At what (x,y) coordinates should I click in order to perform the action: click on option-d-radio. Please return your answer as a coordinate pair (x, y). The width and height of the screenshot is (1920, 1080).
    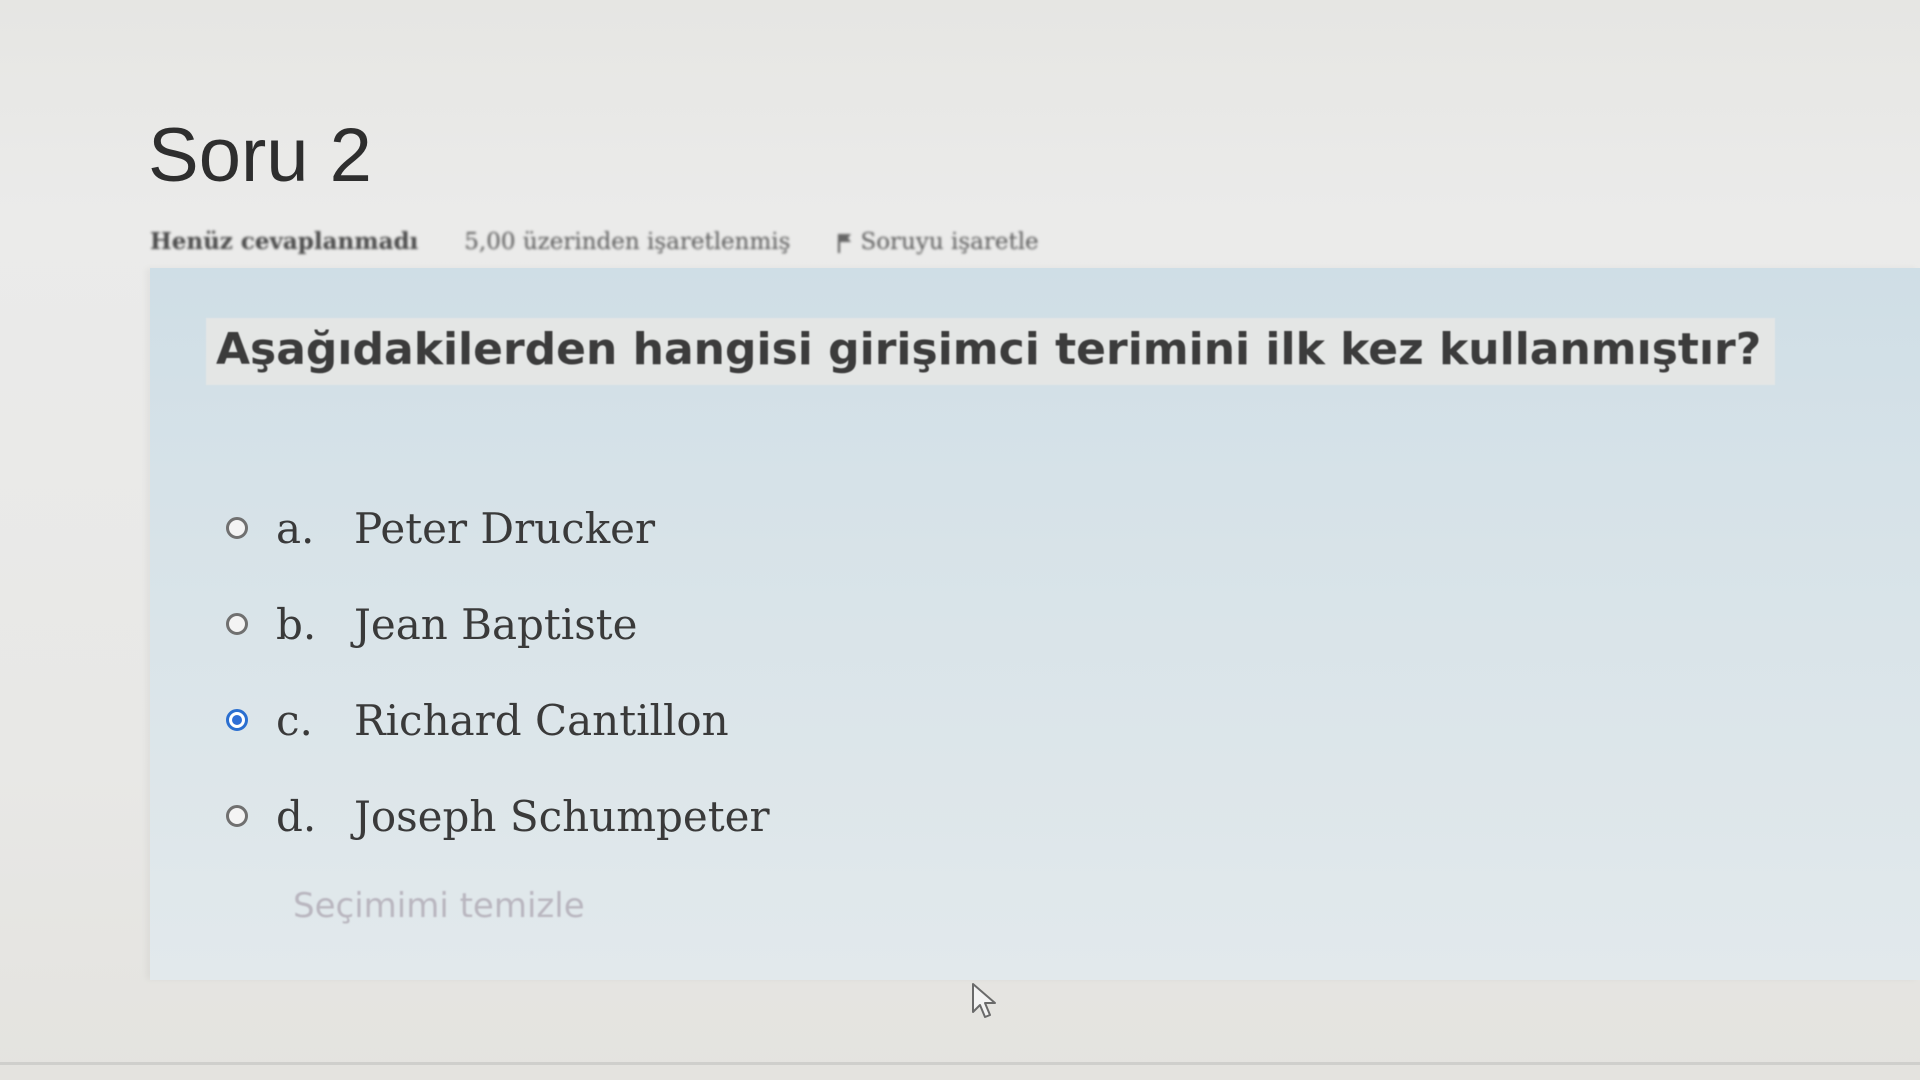
    Looking at the image, I should click on (237, 816).